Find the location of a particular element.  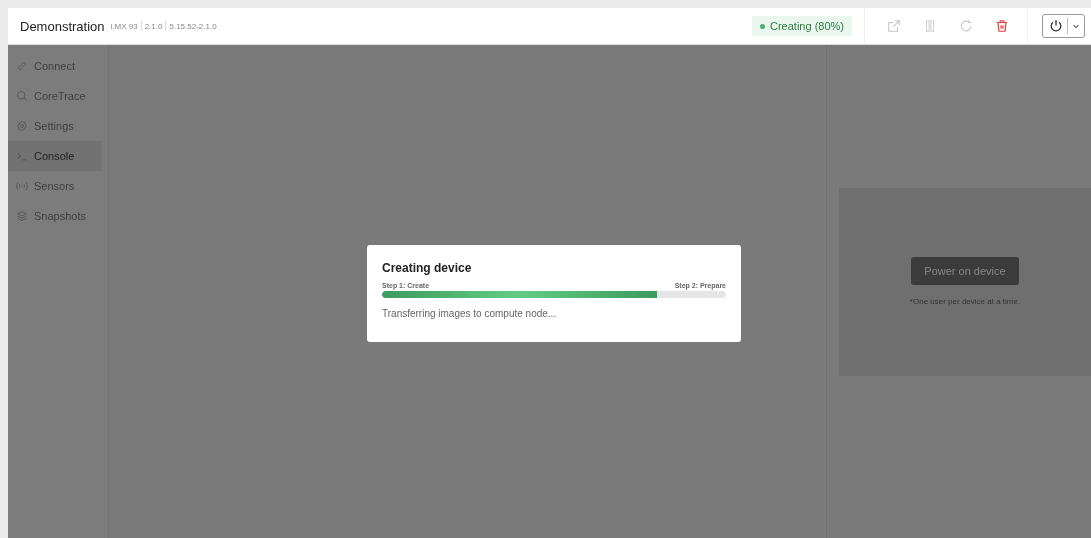

external-link-icon is located at coordinates (894, 26).